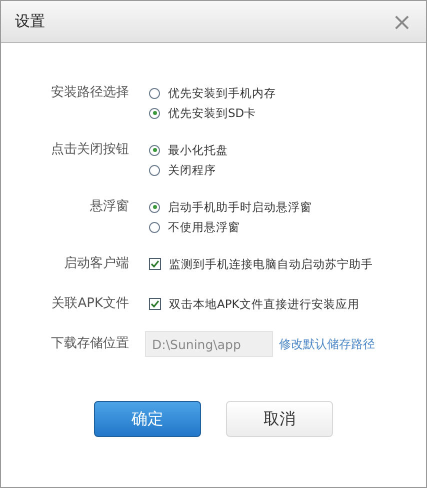  What do you see at coordinates (264, 304) in the screenshot?
I see `option-label: 双击本地APK文件直接进行安装应用` at bounding box center [264, 304].